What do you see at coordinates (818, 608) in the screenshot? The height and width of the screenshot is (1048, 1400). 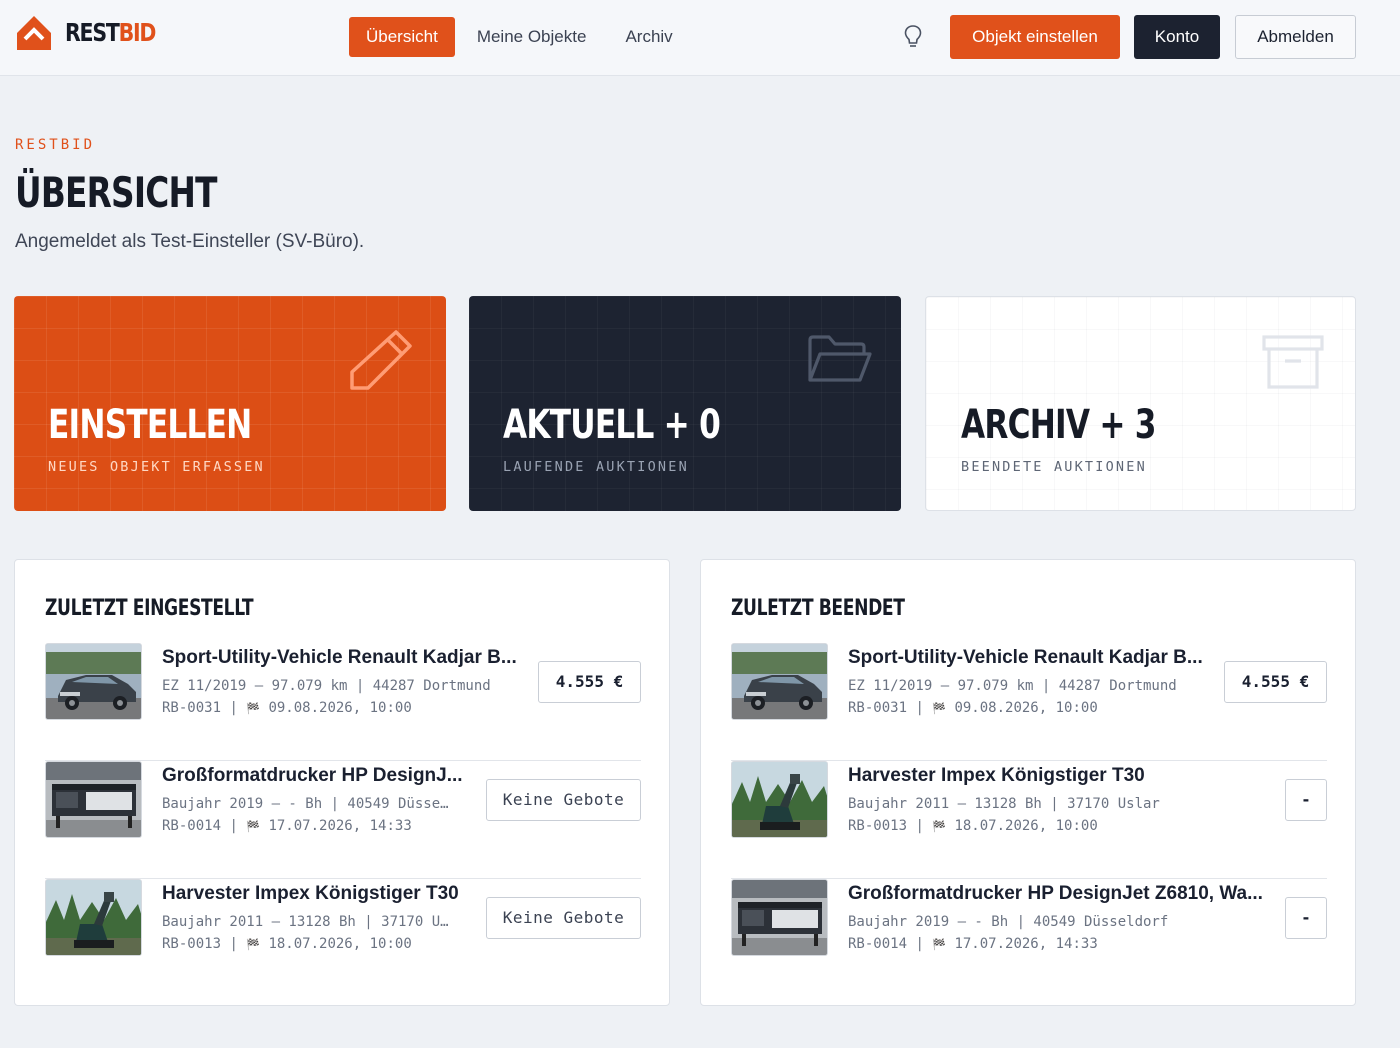 I see `panel-title: ZULETZT BEENDET` at bounding box center [818, 608].